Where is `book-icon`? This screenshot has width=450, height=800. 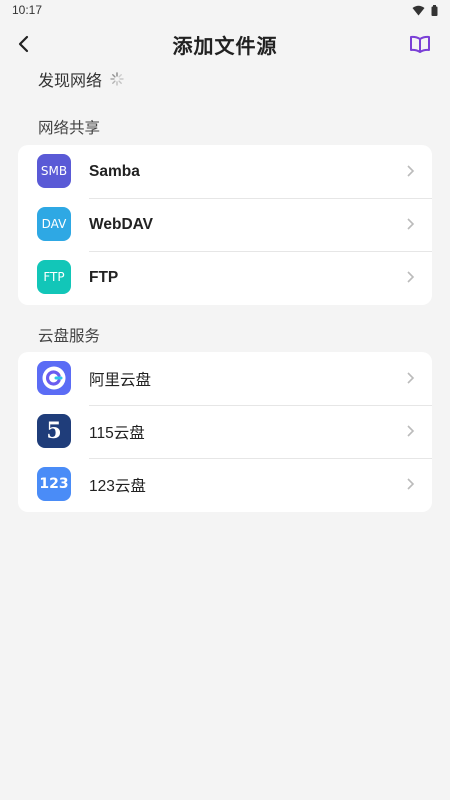
book-icon is located at coordinates (420, 44).